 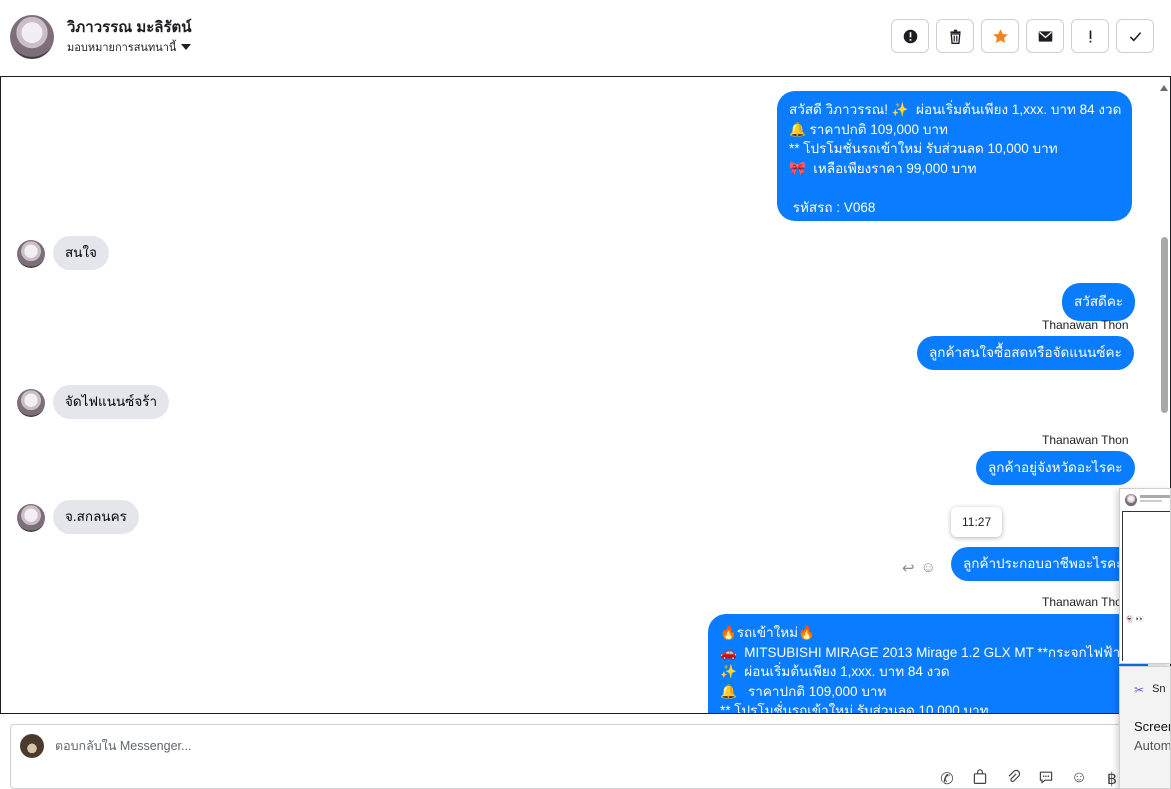 I want to click on assign-conversation-dropdown: มอบหมายการสนทนานี้, so click(x=129, y=47).